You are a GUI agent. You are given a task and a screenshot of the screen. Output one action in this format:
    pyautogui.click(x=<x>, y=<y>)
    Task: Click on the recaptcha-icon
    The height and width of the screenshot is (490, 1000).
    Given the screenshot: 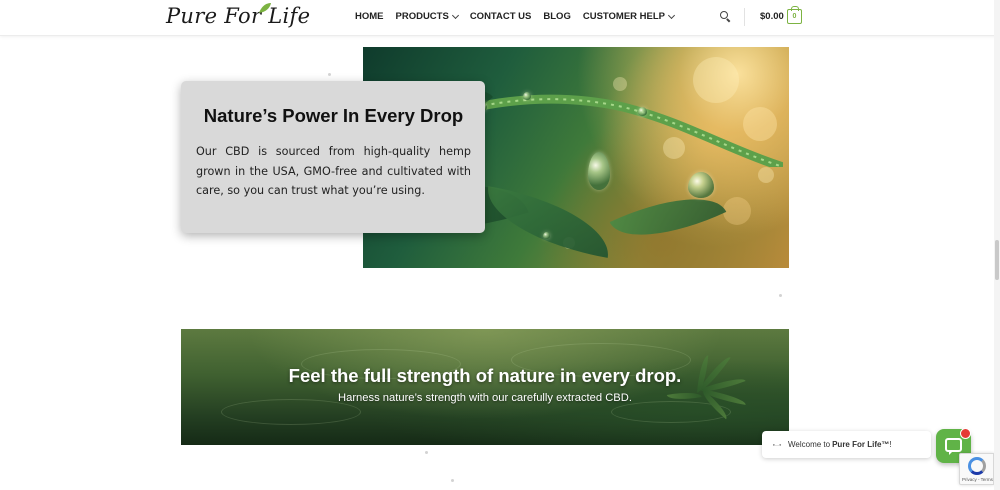 What is the action you would take?
    pyautogui.click(x=977, y=466)
    